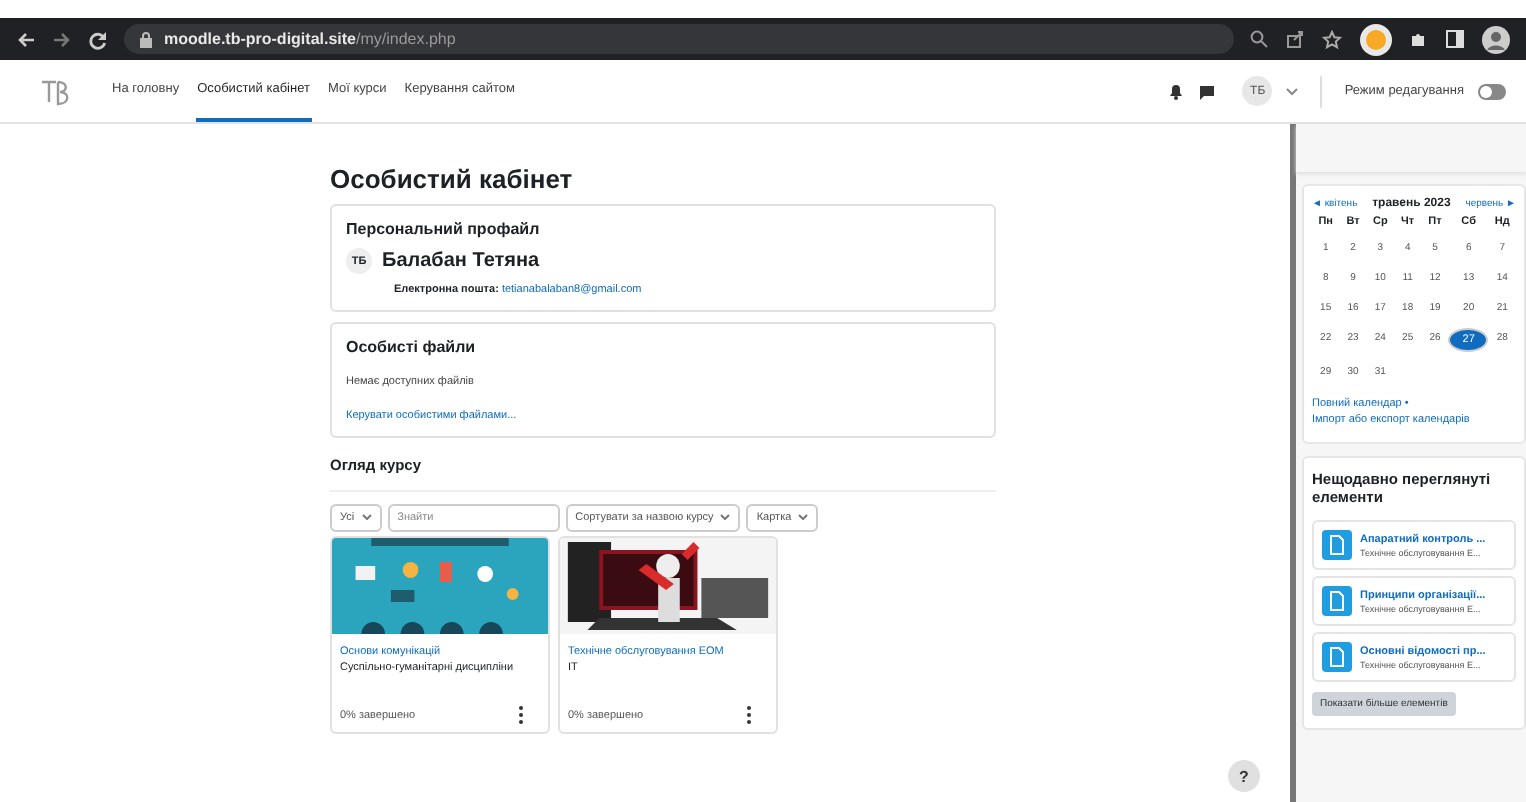 This screenshot has width=1526, height=802. What do you see at coordinates (1259, 39) in the screenshot?
I see `zoom-icon` at bounding box center [1259, 39].